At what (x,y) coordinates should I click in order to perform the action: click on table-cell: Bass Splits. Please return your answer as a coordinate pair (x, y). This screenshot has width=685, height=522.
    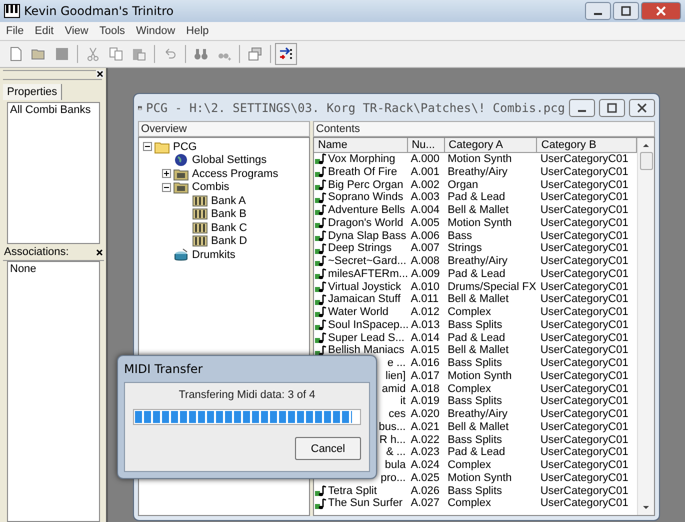
    Looking at the image, I should click on (491, 491).